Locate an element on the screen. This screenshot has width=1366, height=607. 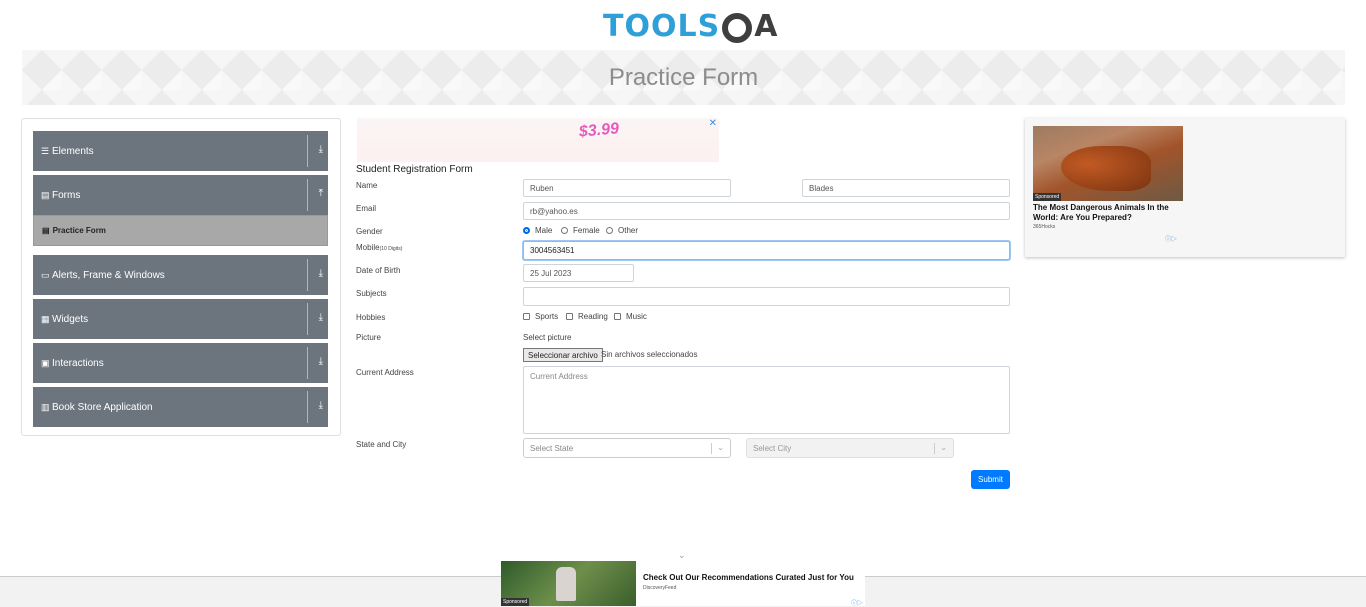
sidebar-group-label: Widgets is located at coordinates (70, 319).